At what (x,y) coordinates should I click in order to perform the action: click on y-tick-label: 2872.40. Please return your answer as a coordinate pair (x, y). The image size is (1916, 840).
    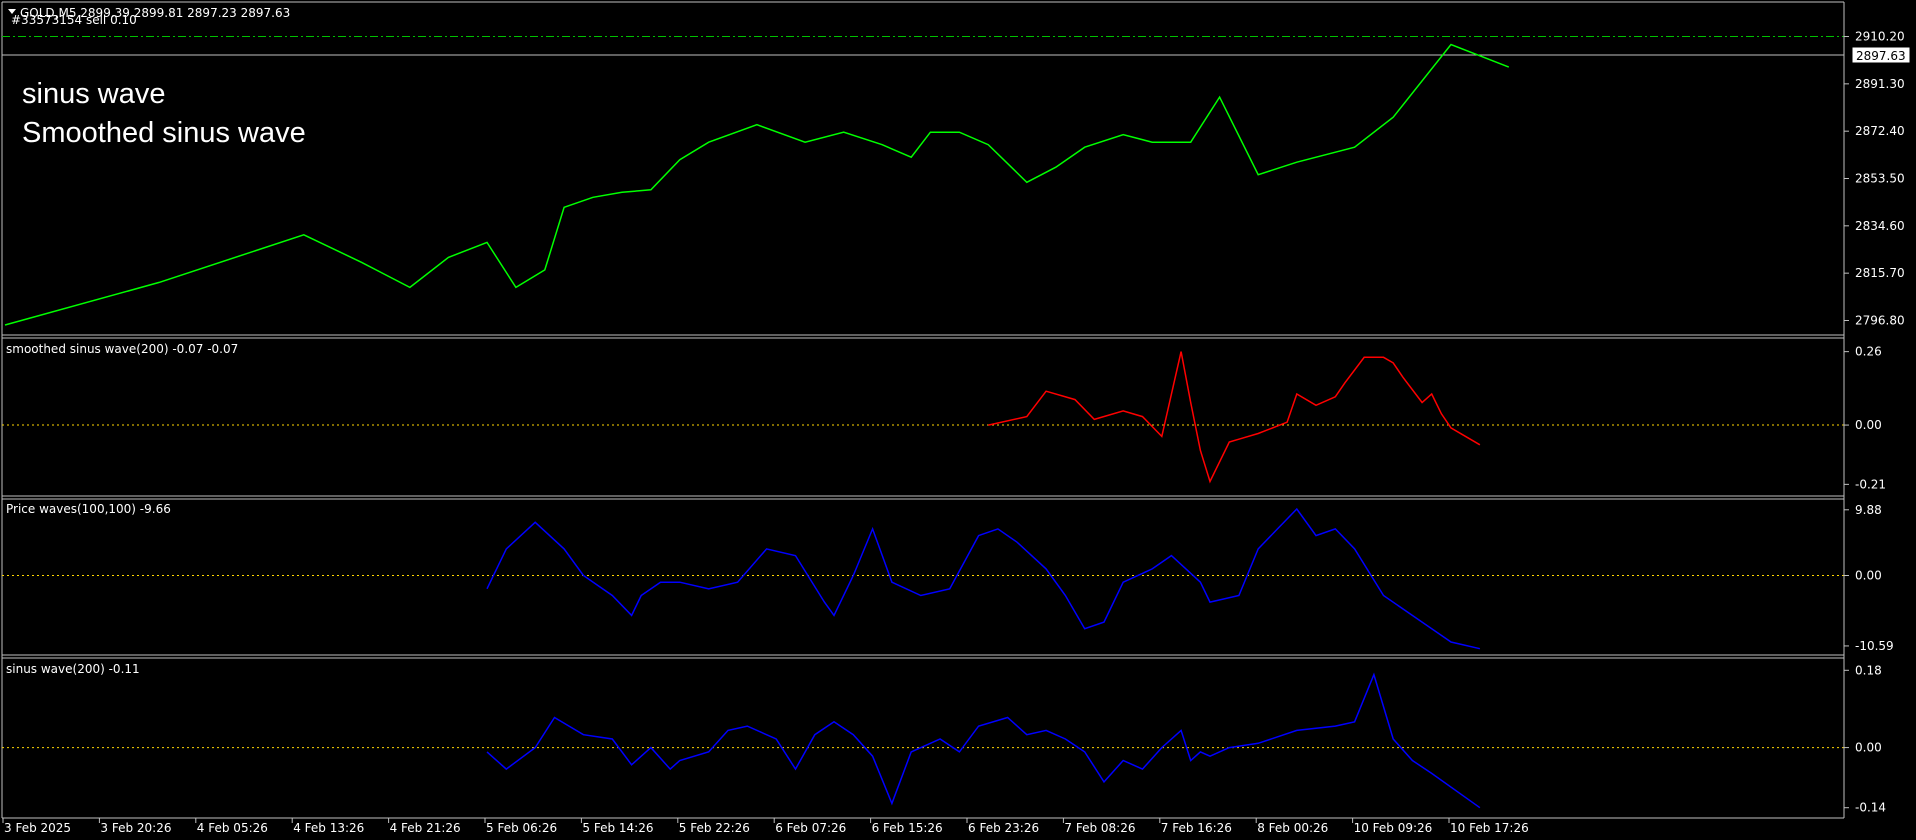
    Looking at the image, I should click on (1880, 131).